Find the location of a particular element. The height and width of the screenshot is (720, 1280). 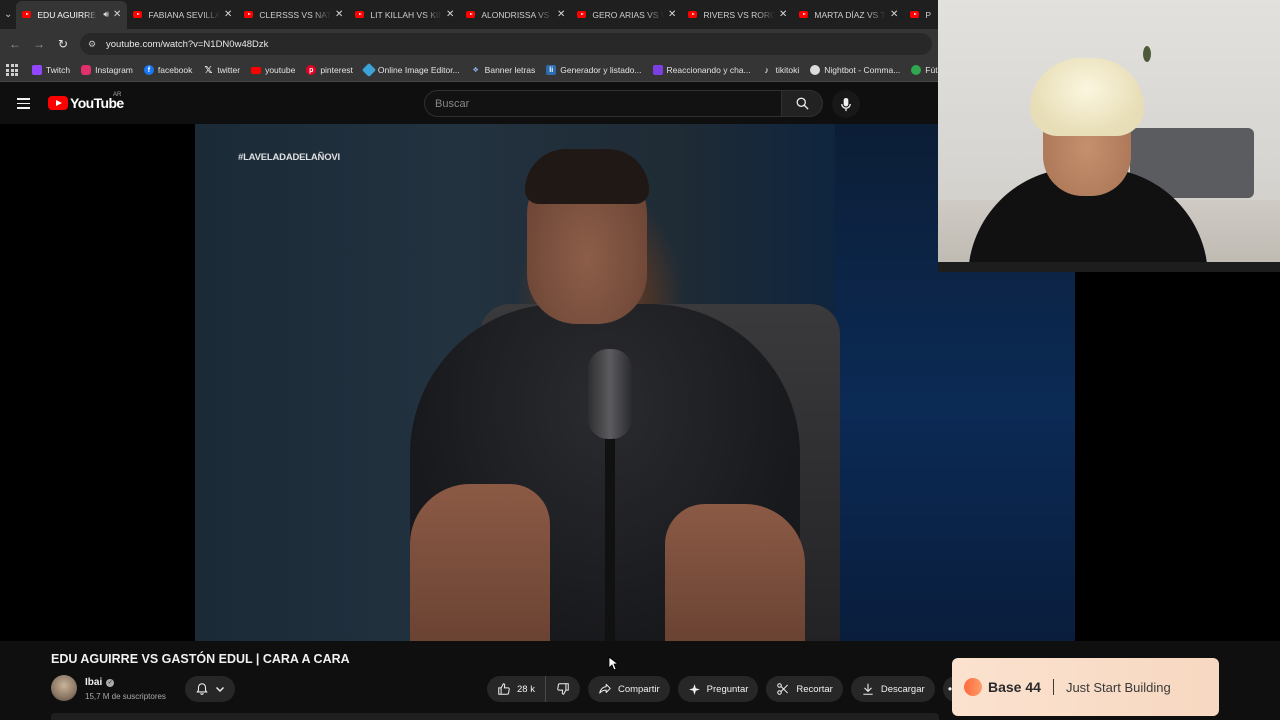

site-settings-icon: ⚙ is located at coordinates (94, 44).